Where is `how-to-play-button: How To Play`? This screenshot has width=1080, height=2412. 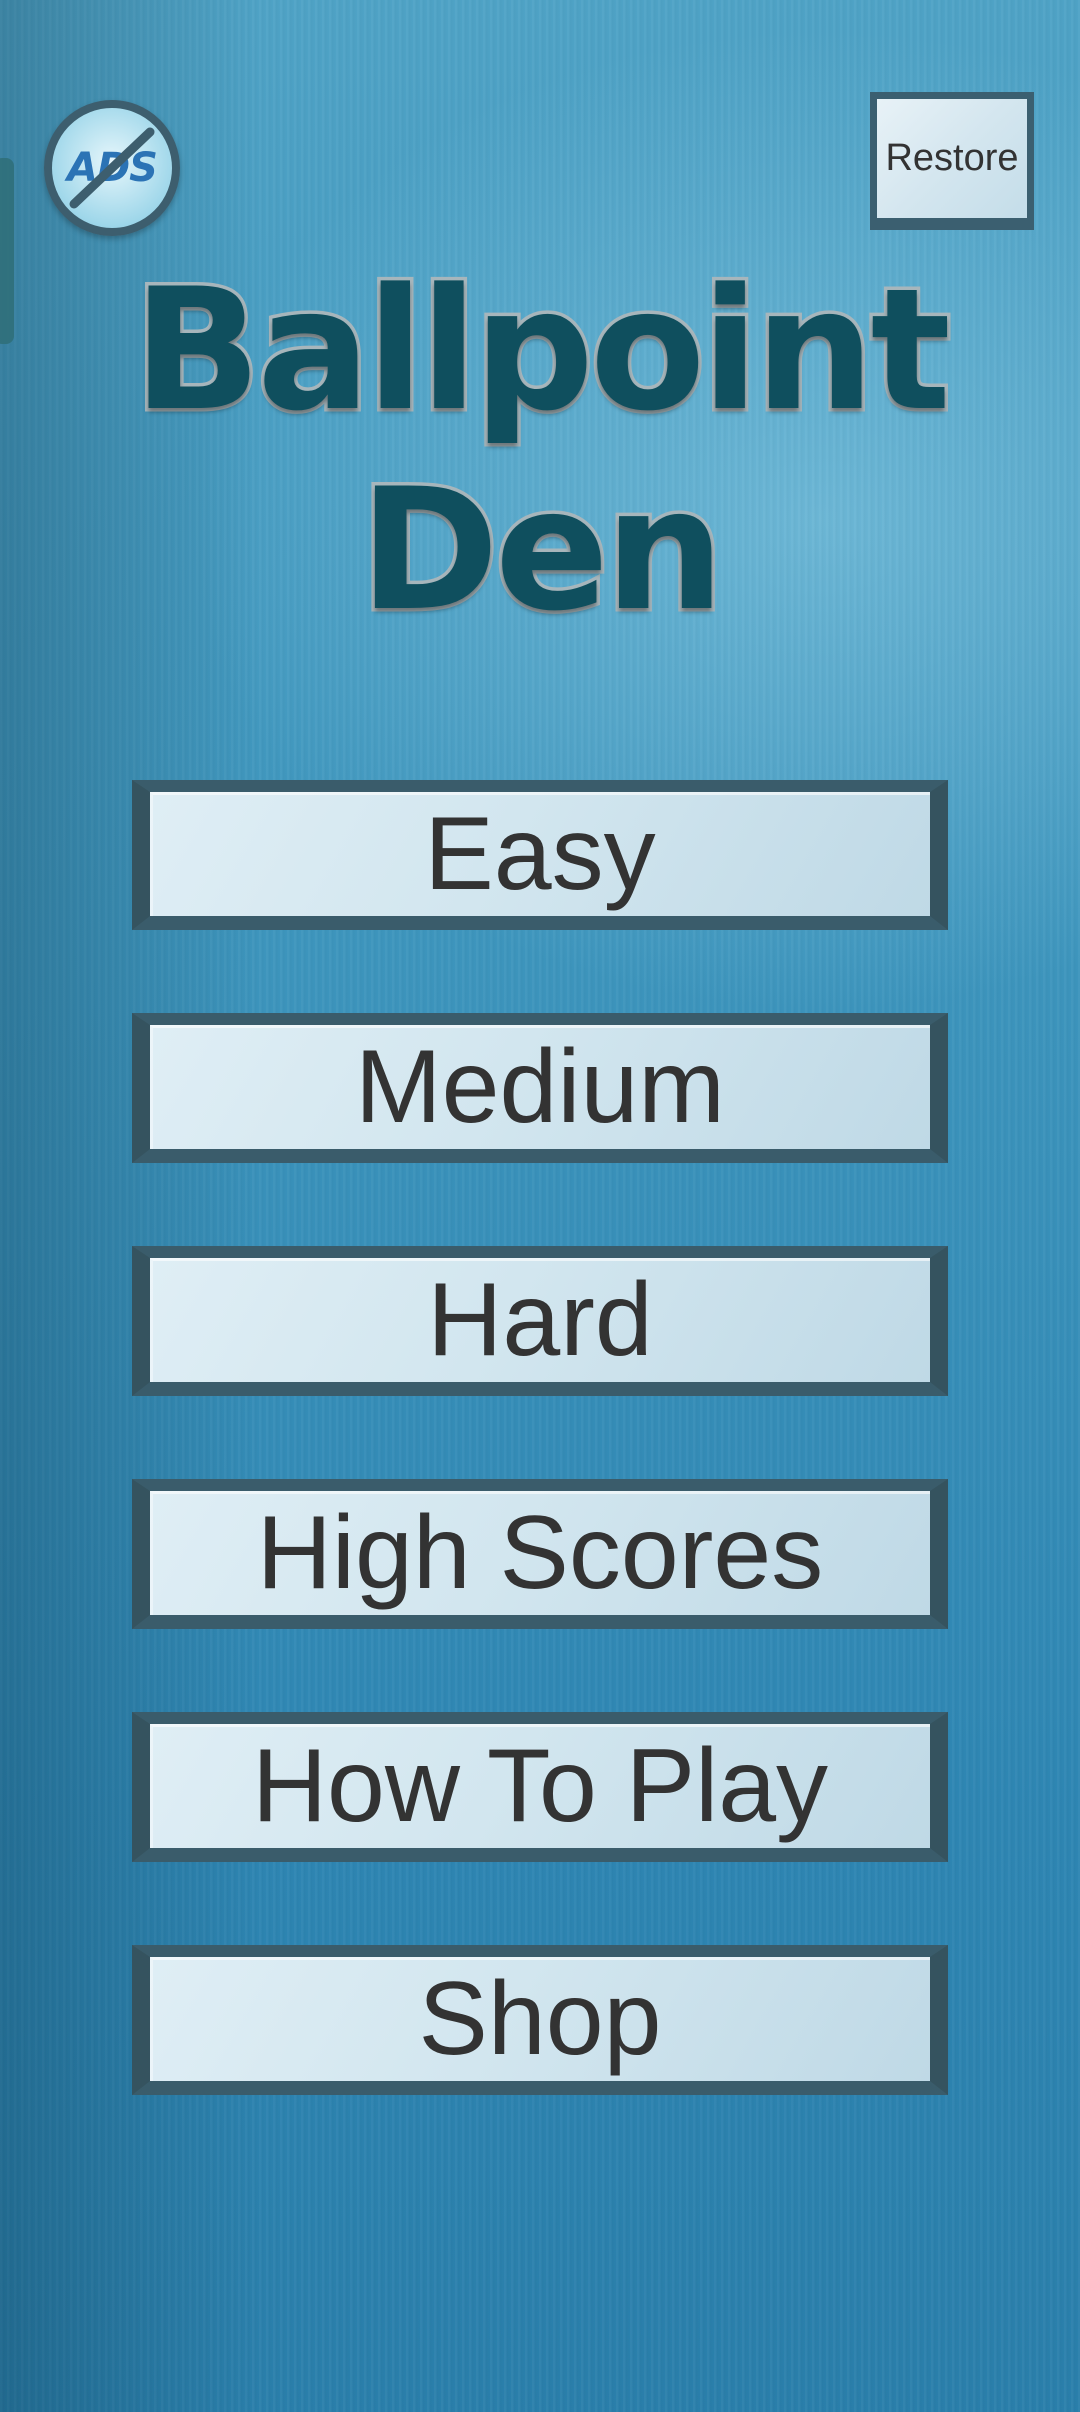 how-to-play-button: How To Play is located at coordinates (540, 1787).